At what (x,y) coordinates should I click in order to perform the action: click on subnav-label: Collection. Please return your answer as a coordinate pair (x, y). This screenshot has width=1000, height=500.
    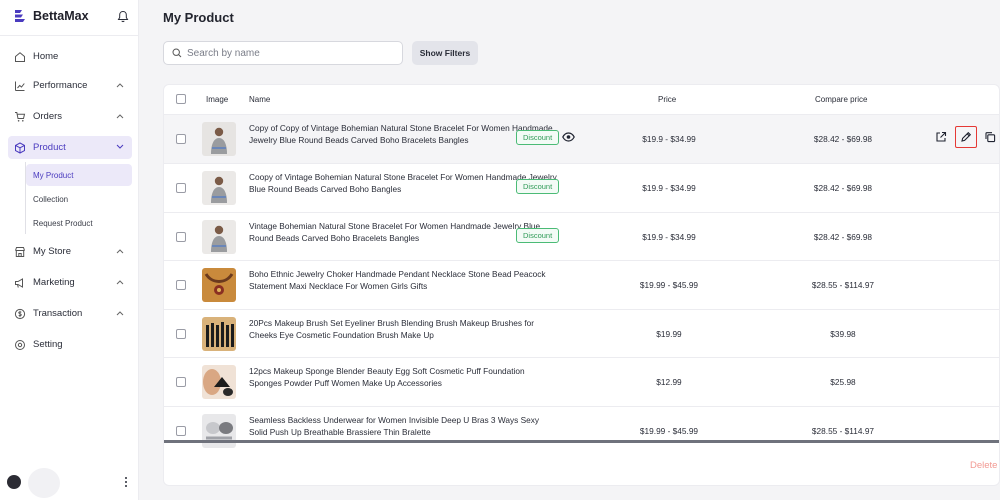
    Looking at the image, I should click on (51, 199).